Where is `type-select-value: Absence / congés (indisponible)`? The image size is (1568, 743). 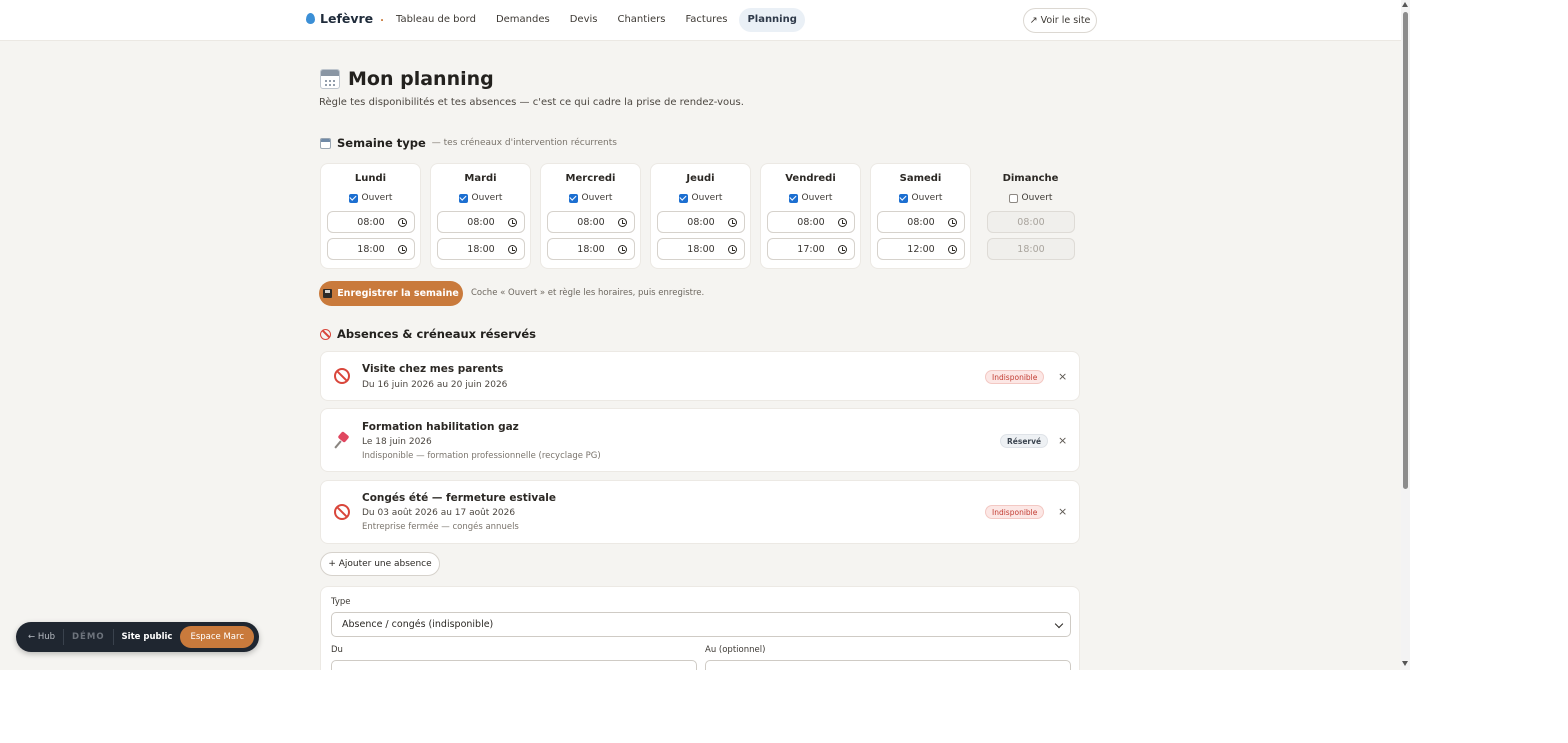
type-select-value: Absence / congés (indisponible) is located at coordinates (418, 624).